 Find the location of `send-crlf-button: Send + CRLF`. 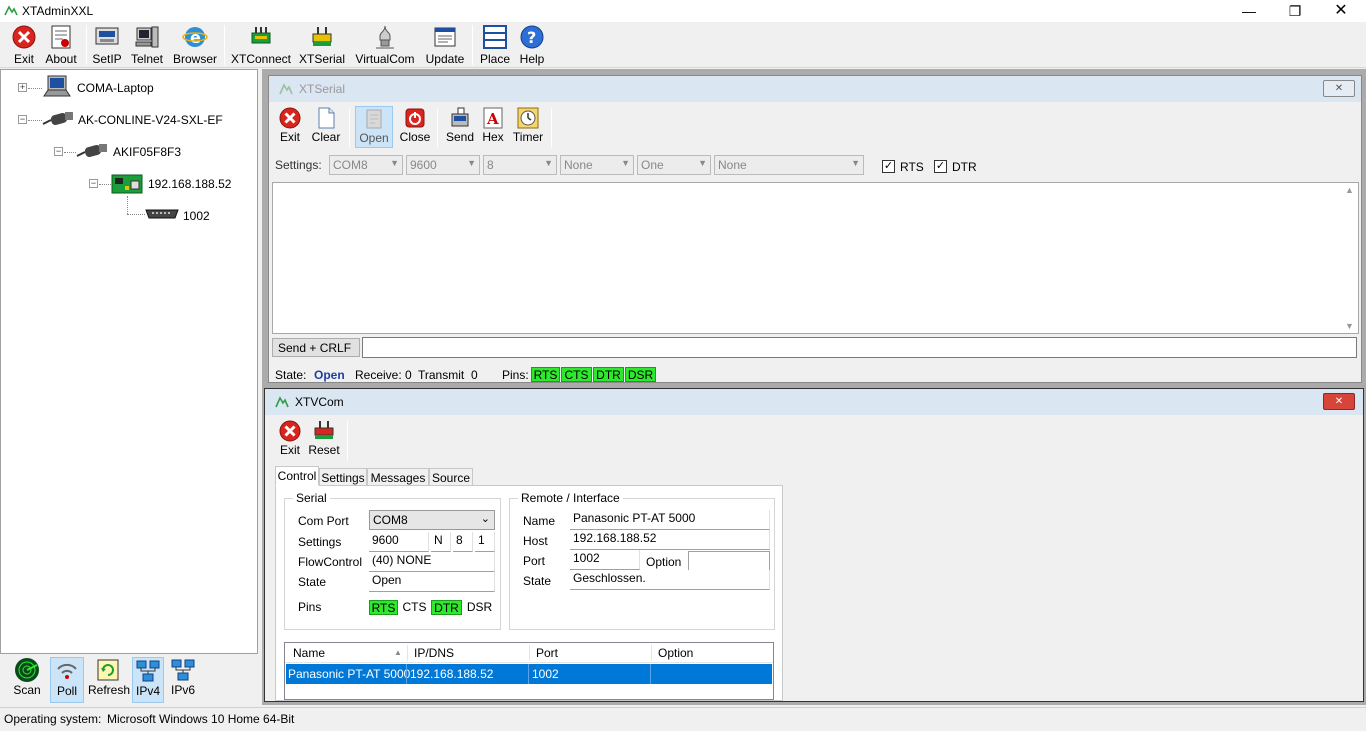

send-crlf-button: Send + CRLF is located at coordinates (316, 347).